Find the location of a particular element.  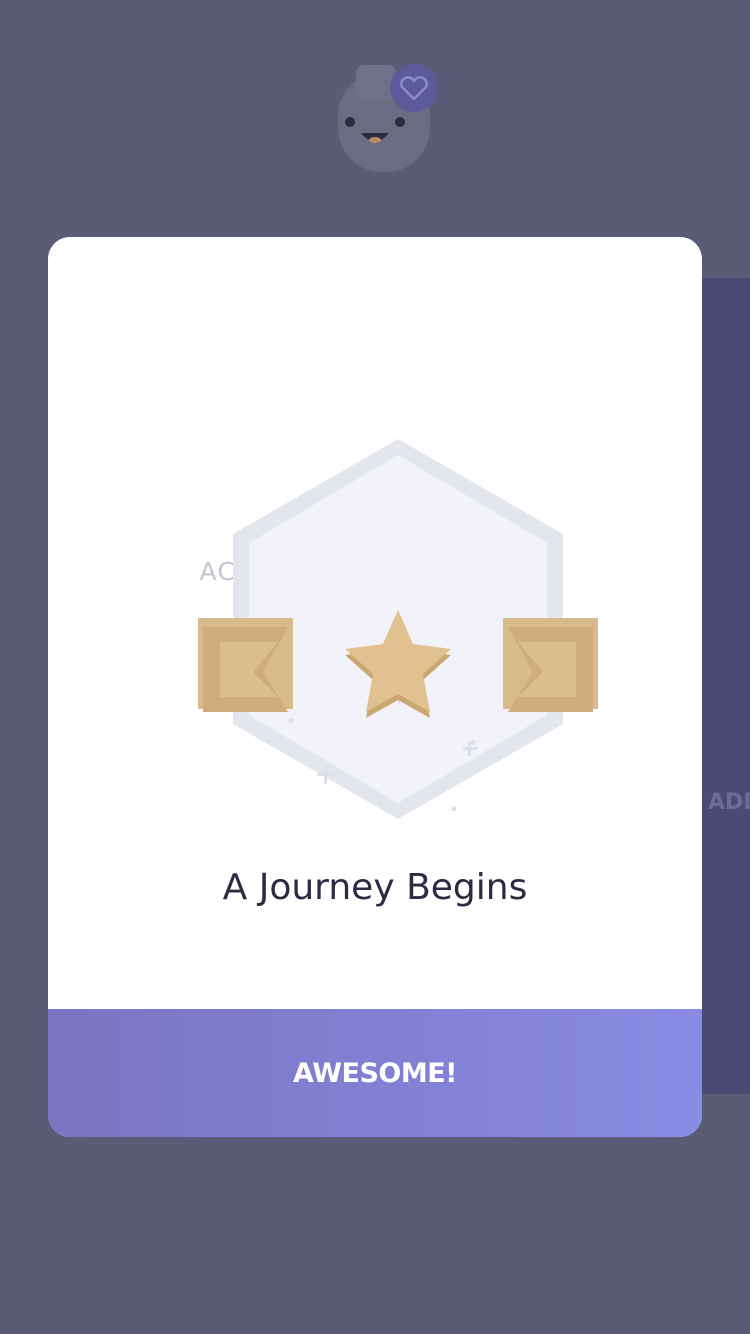

heart-icon is located at coordinates (414, 88).